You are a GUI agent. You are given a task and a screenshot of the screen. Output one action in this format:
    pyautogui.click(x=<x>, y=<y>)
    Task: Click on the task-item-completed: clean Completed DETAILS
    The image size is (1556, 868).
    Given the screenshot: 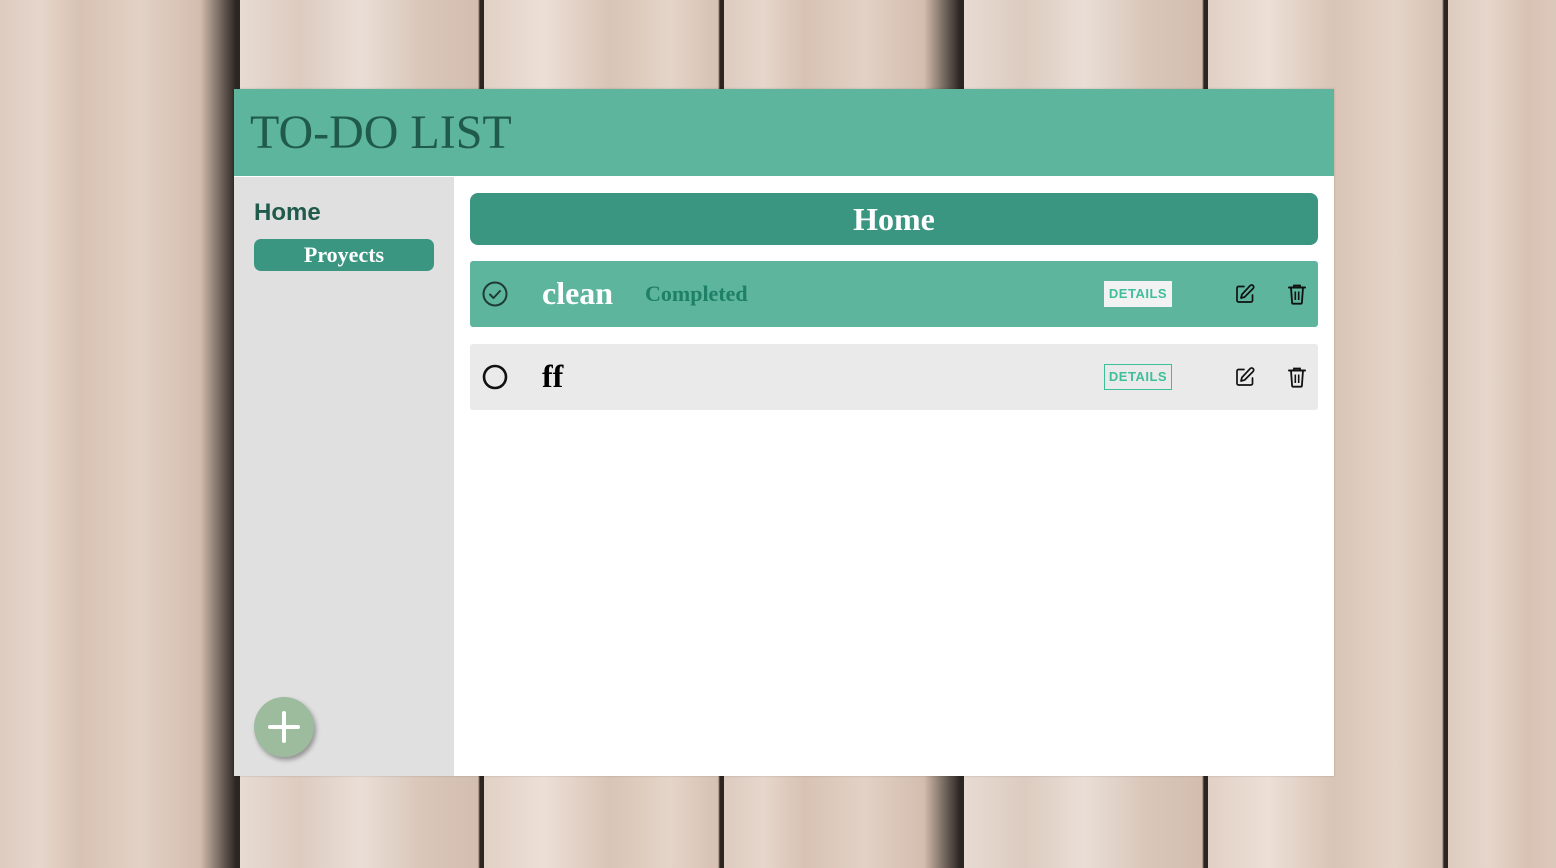 What is the action you would take?
    pyautogui.click(x=894, y=294)
    